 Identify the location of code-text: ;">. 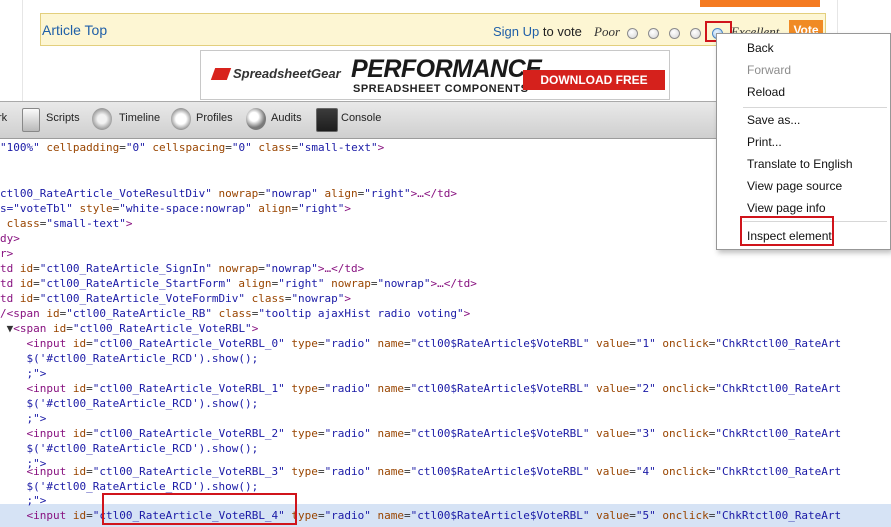
(36, 500).